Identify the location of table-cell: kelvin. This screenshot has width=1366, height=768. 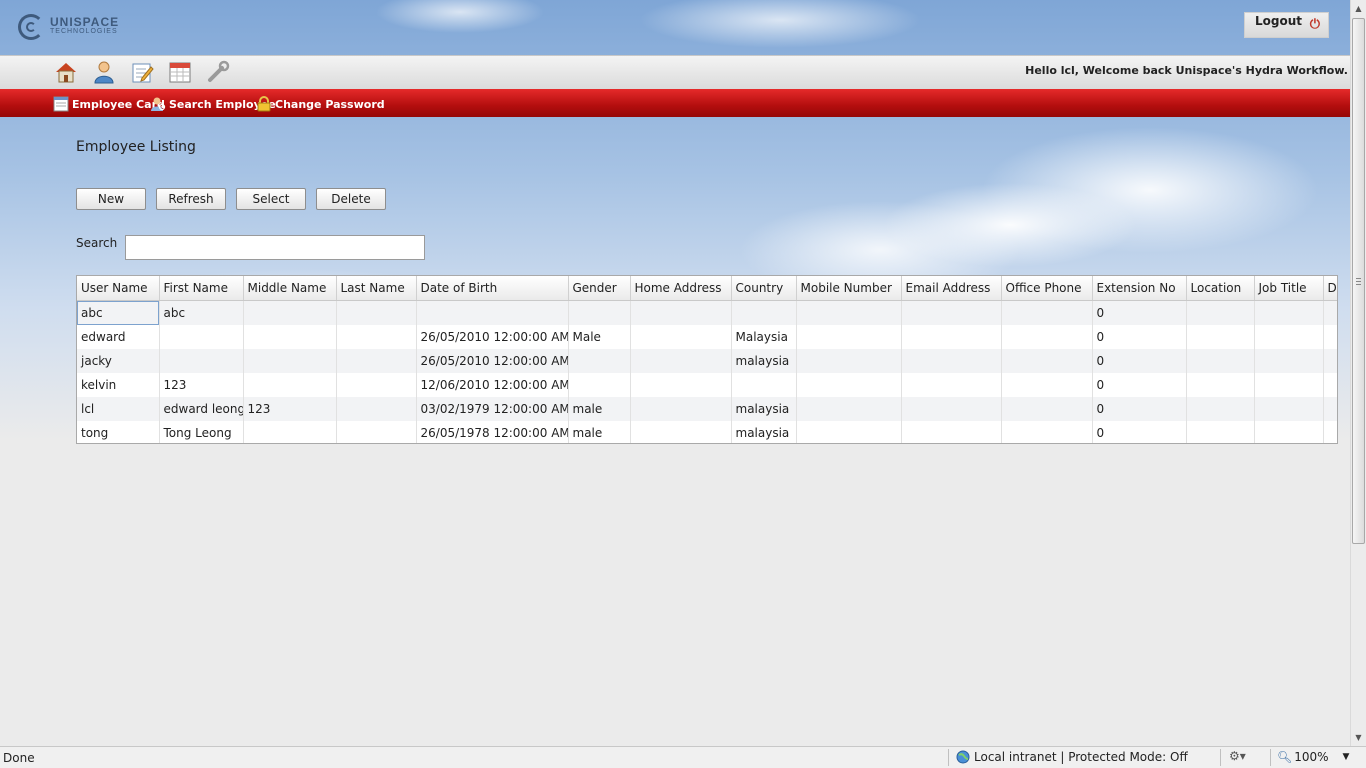
(118, 385).